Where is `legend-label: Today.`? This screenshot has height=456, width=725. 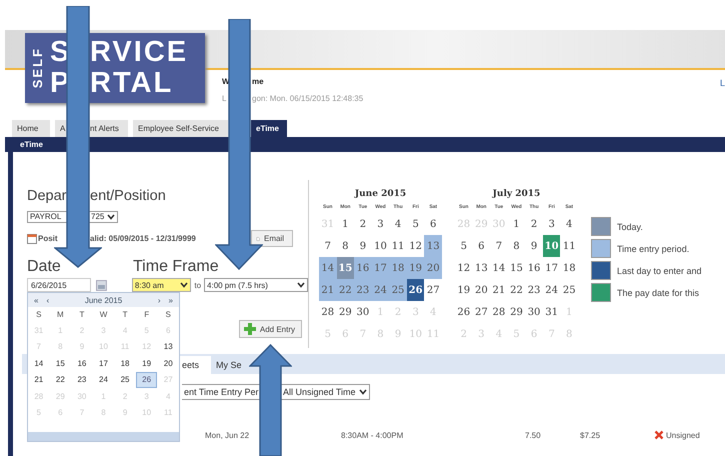 legend-label: Today. is located at coordinates (630, 227).